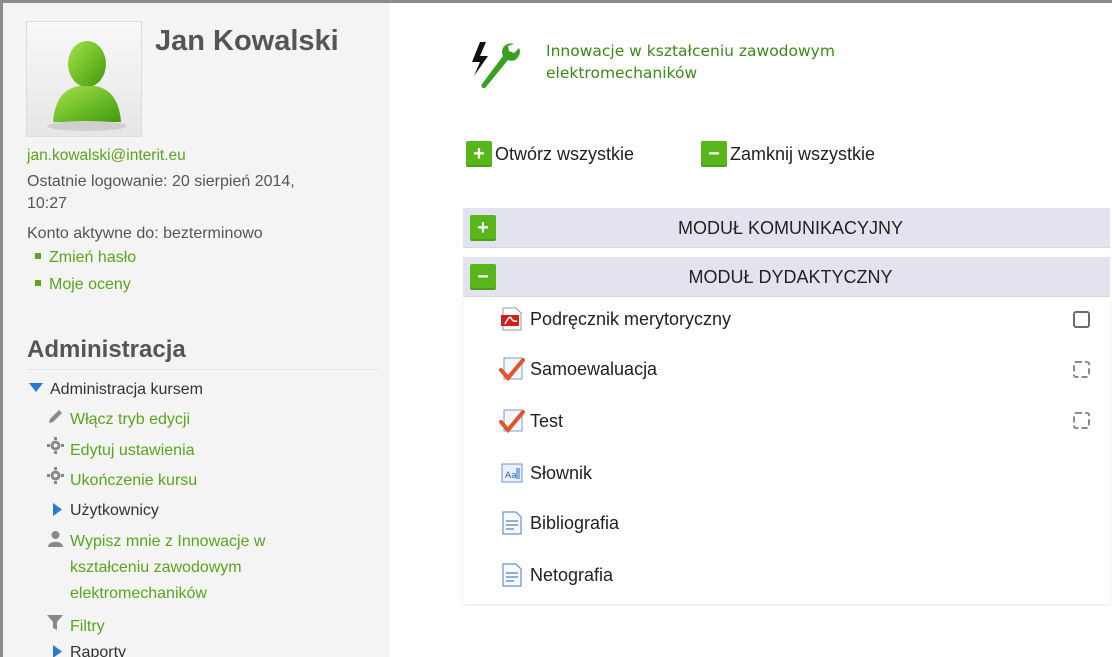 The image size is (1112, 657). What do you see at coordinates (803, 153) in the screenshot?
I see `collapse-all-label: Zamknij wszystkie` at bounding box center [803, 153].